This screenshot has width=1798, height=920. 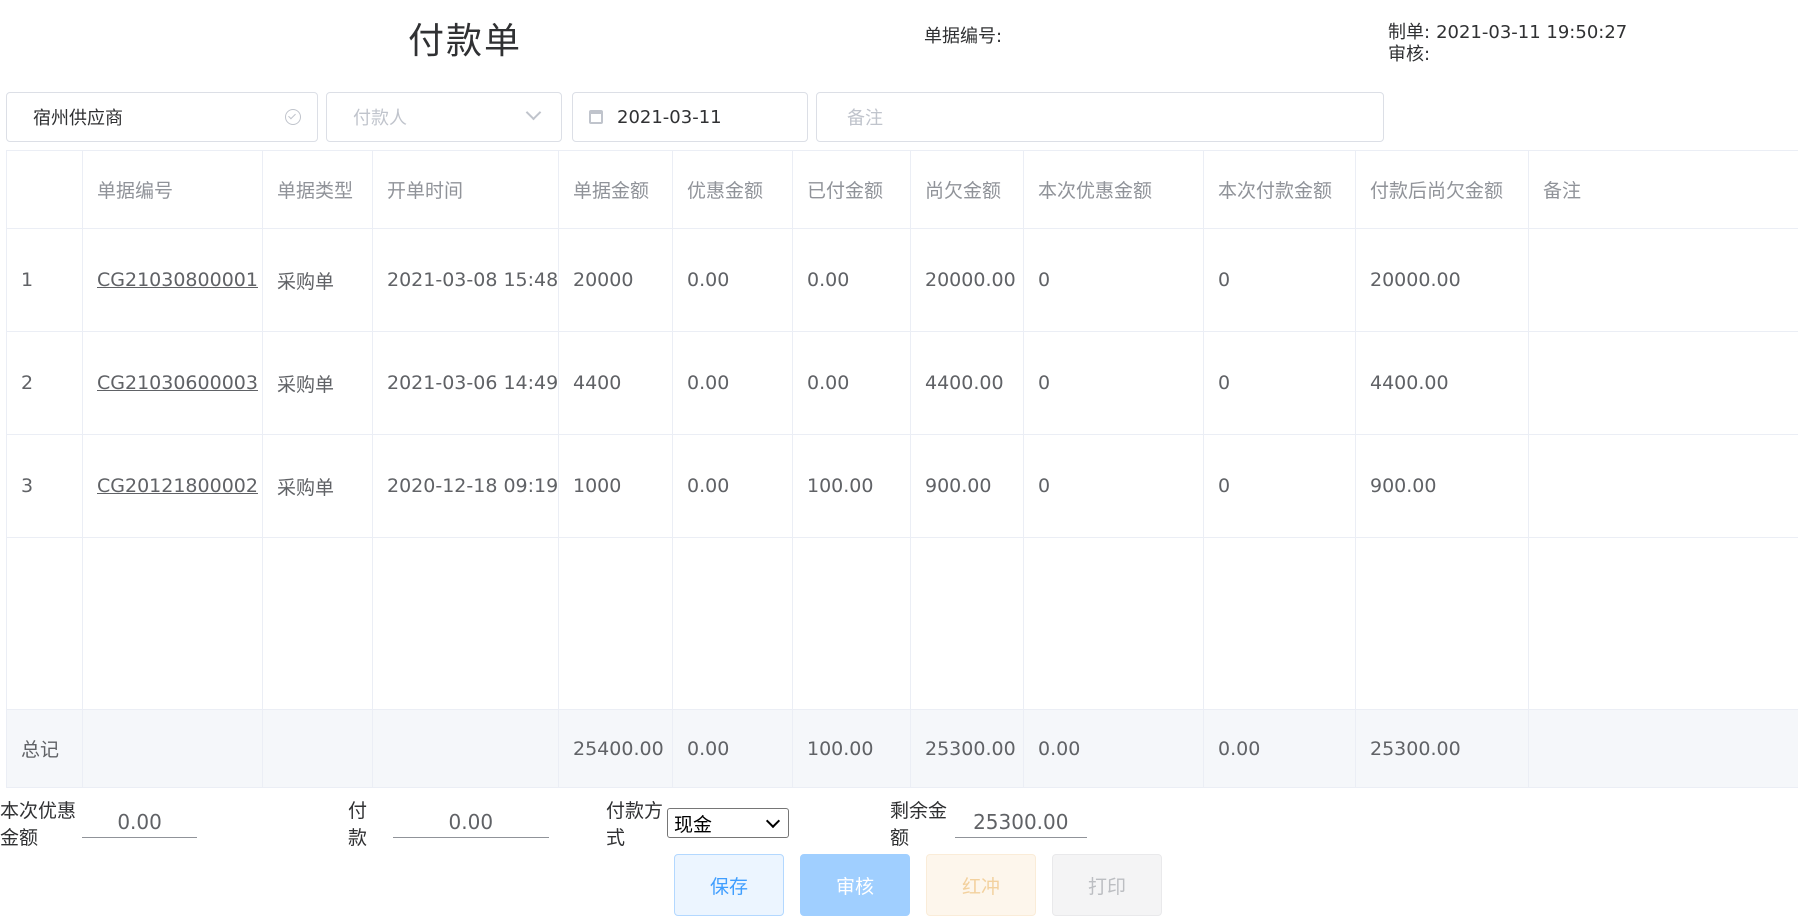 I want to click on col-header-paid: 已付金额, so click(x=851, y=189).